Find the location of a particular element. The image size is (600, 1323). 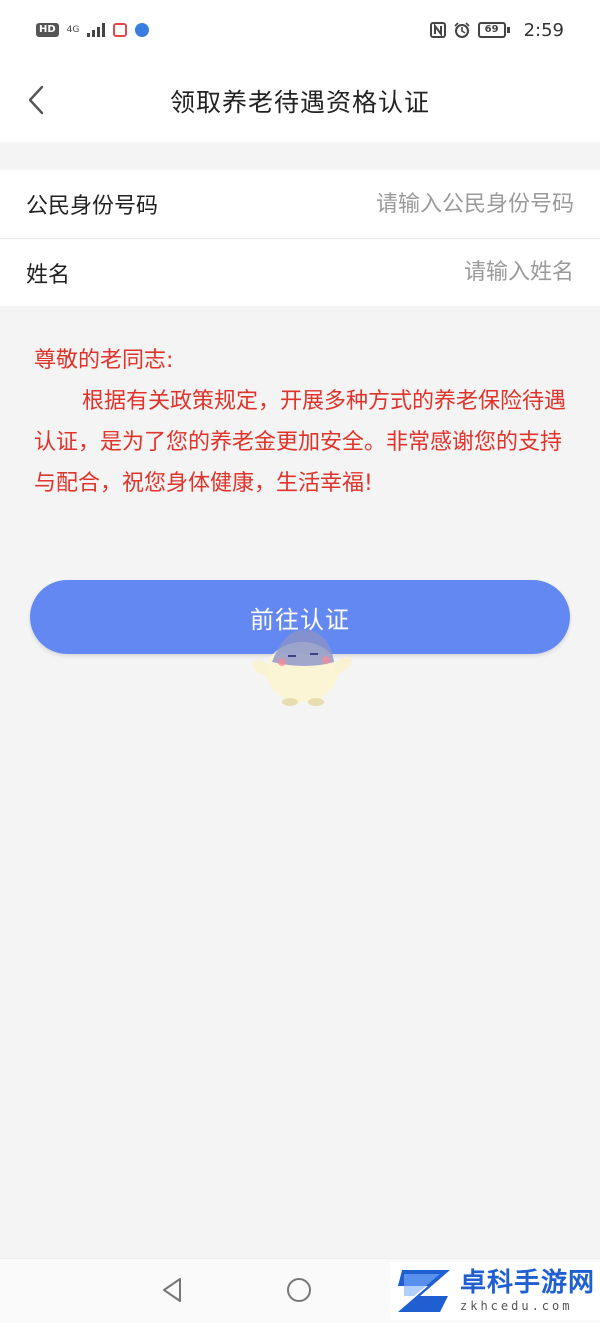

chevron-left-icon is located at coordinates (36, 100).